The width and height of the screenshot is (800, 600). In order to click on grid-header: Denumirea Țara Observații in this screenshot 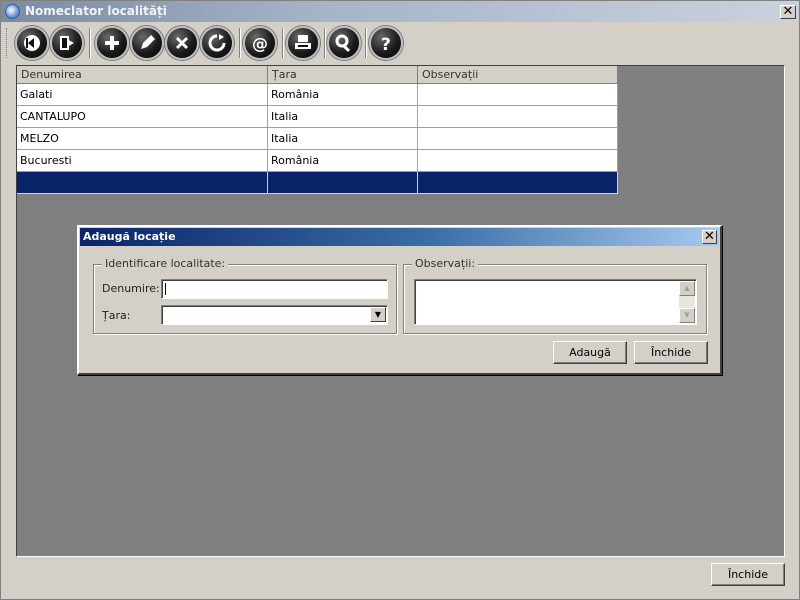, I will do `click(317, 75)`.